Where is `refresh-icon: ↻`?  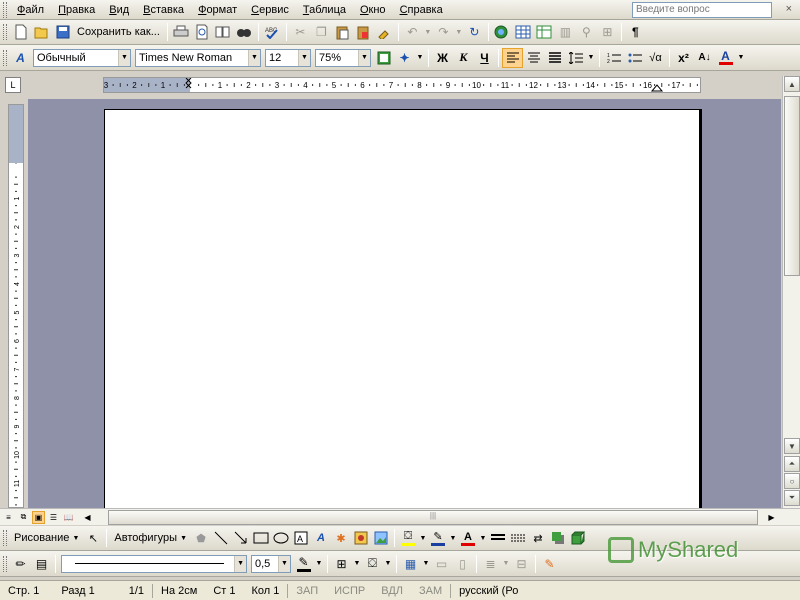 refresh-icon: ↻ is located at coordinates (474, 32).